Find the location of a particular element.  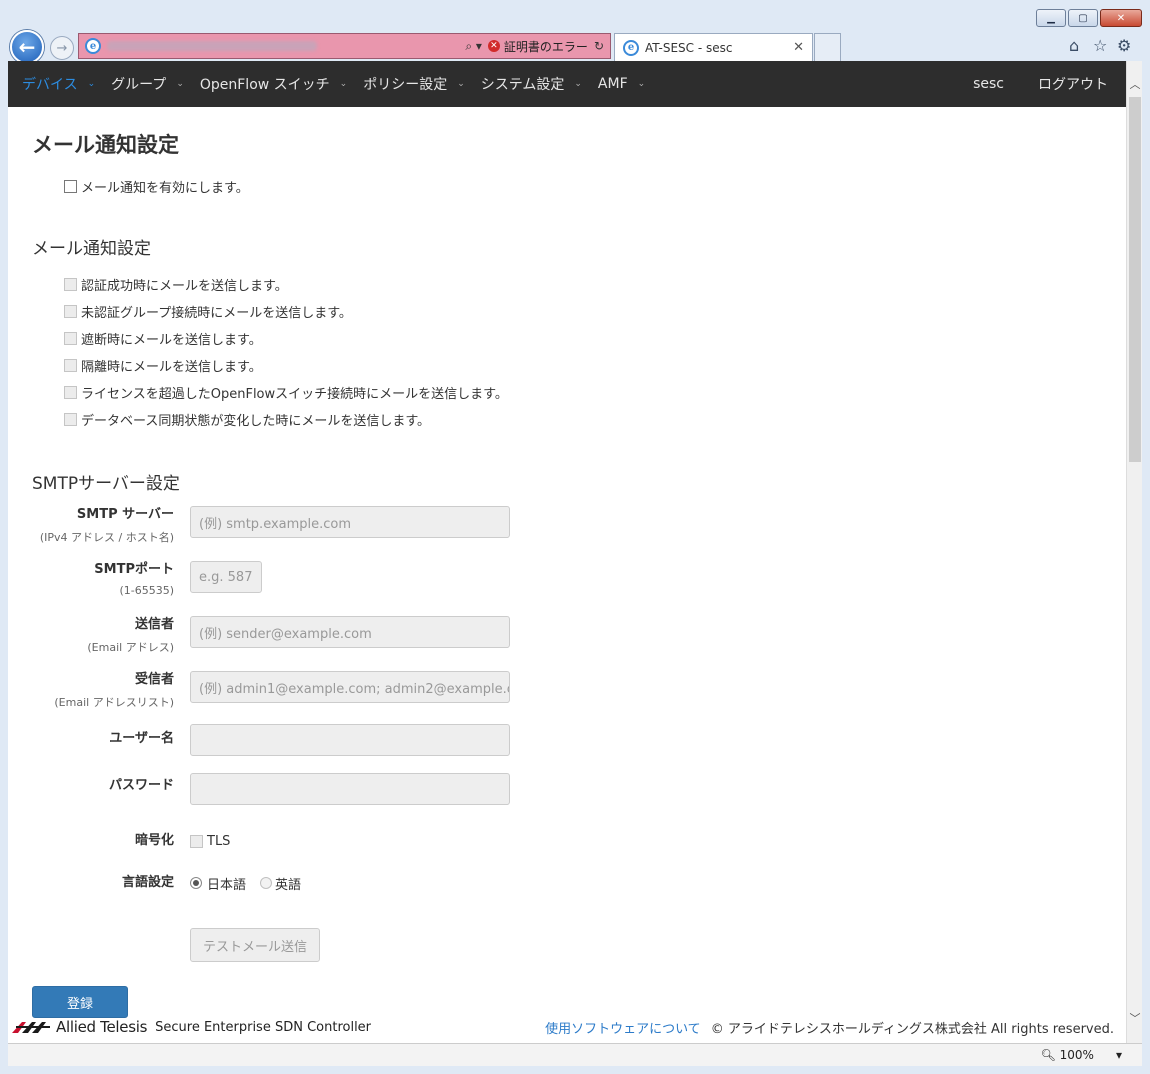

vertical-scrollbar: ︿ ﹀ is located at coordinates (1134, 552).